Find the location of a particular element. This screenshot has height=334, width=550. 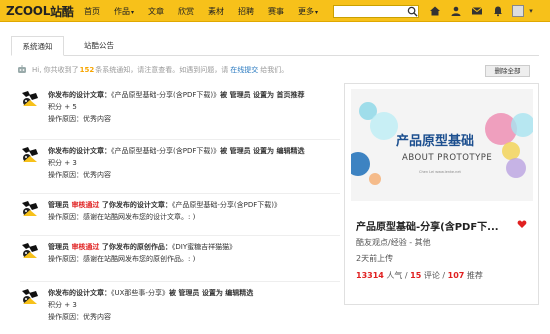

top-navigation-bar: ZCOOL 站酷 首页 作品▾ 文章 欣赏 素材 招聘 赛事 更多▾ ▾ is located at coordinates (275, 11).